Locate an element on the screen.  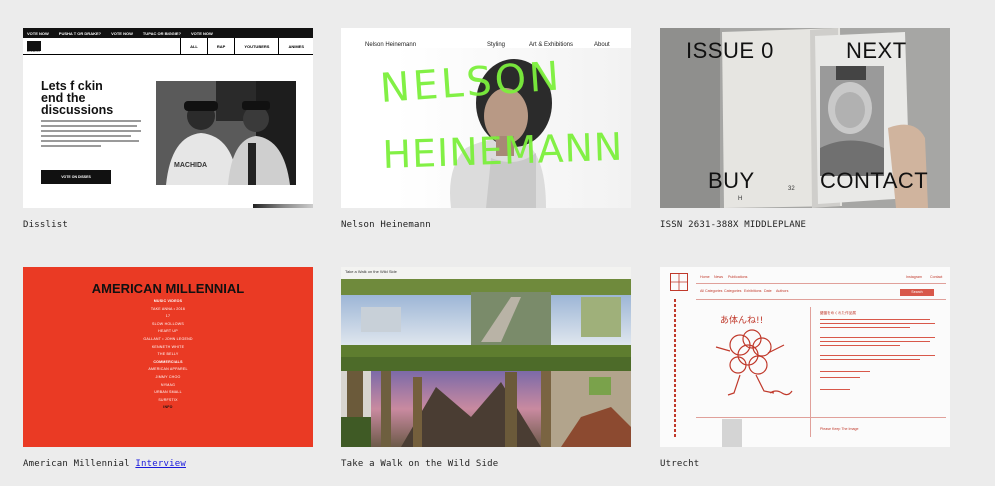
list-item: HEART UP is located at coordinates (168, 331).